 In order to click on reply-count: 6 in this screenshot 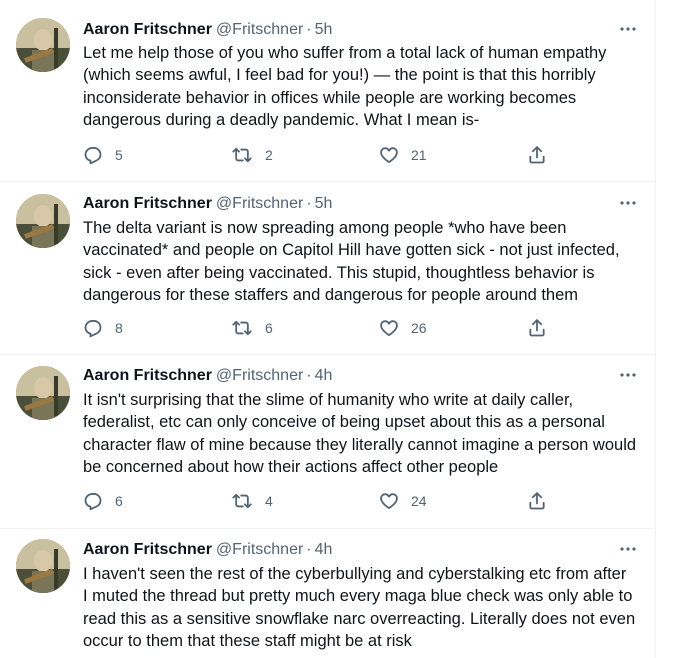, I will do `click(119, 501)`.